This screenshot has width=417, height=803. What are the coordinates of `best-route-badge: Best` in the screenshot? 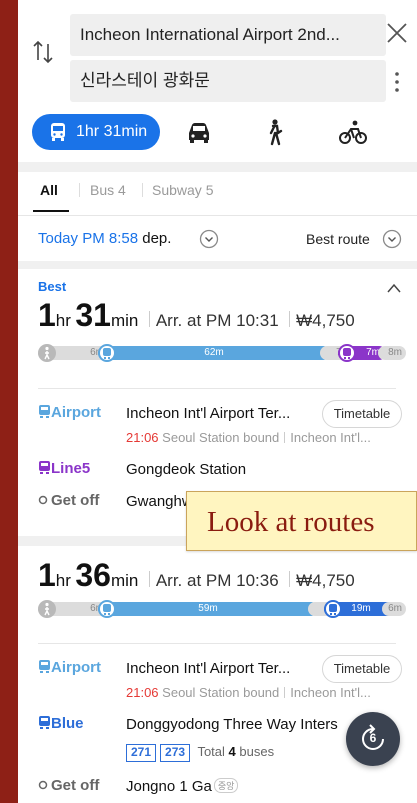 It's located at (52, 286).